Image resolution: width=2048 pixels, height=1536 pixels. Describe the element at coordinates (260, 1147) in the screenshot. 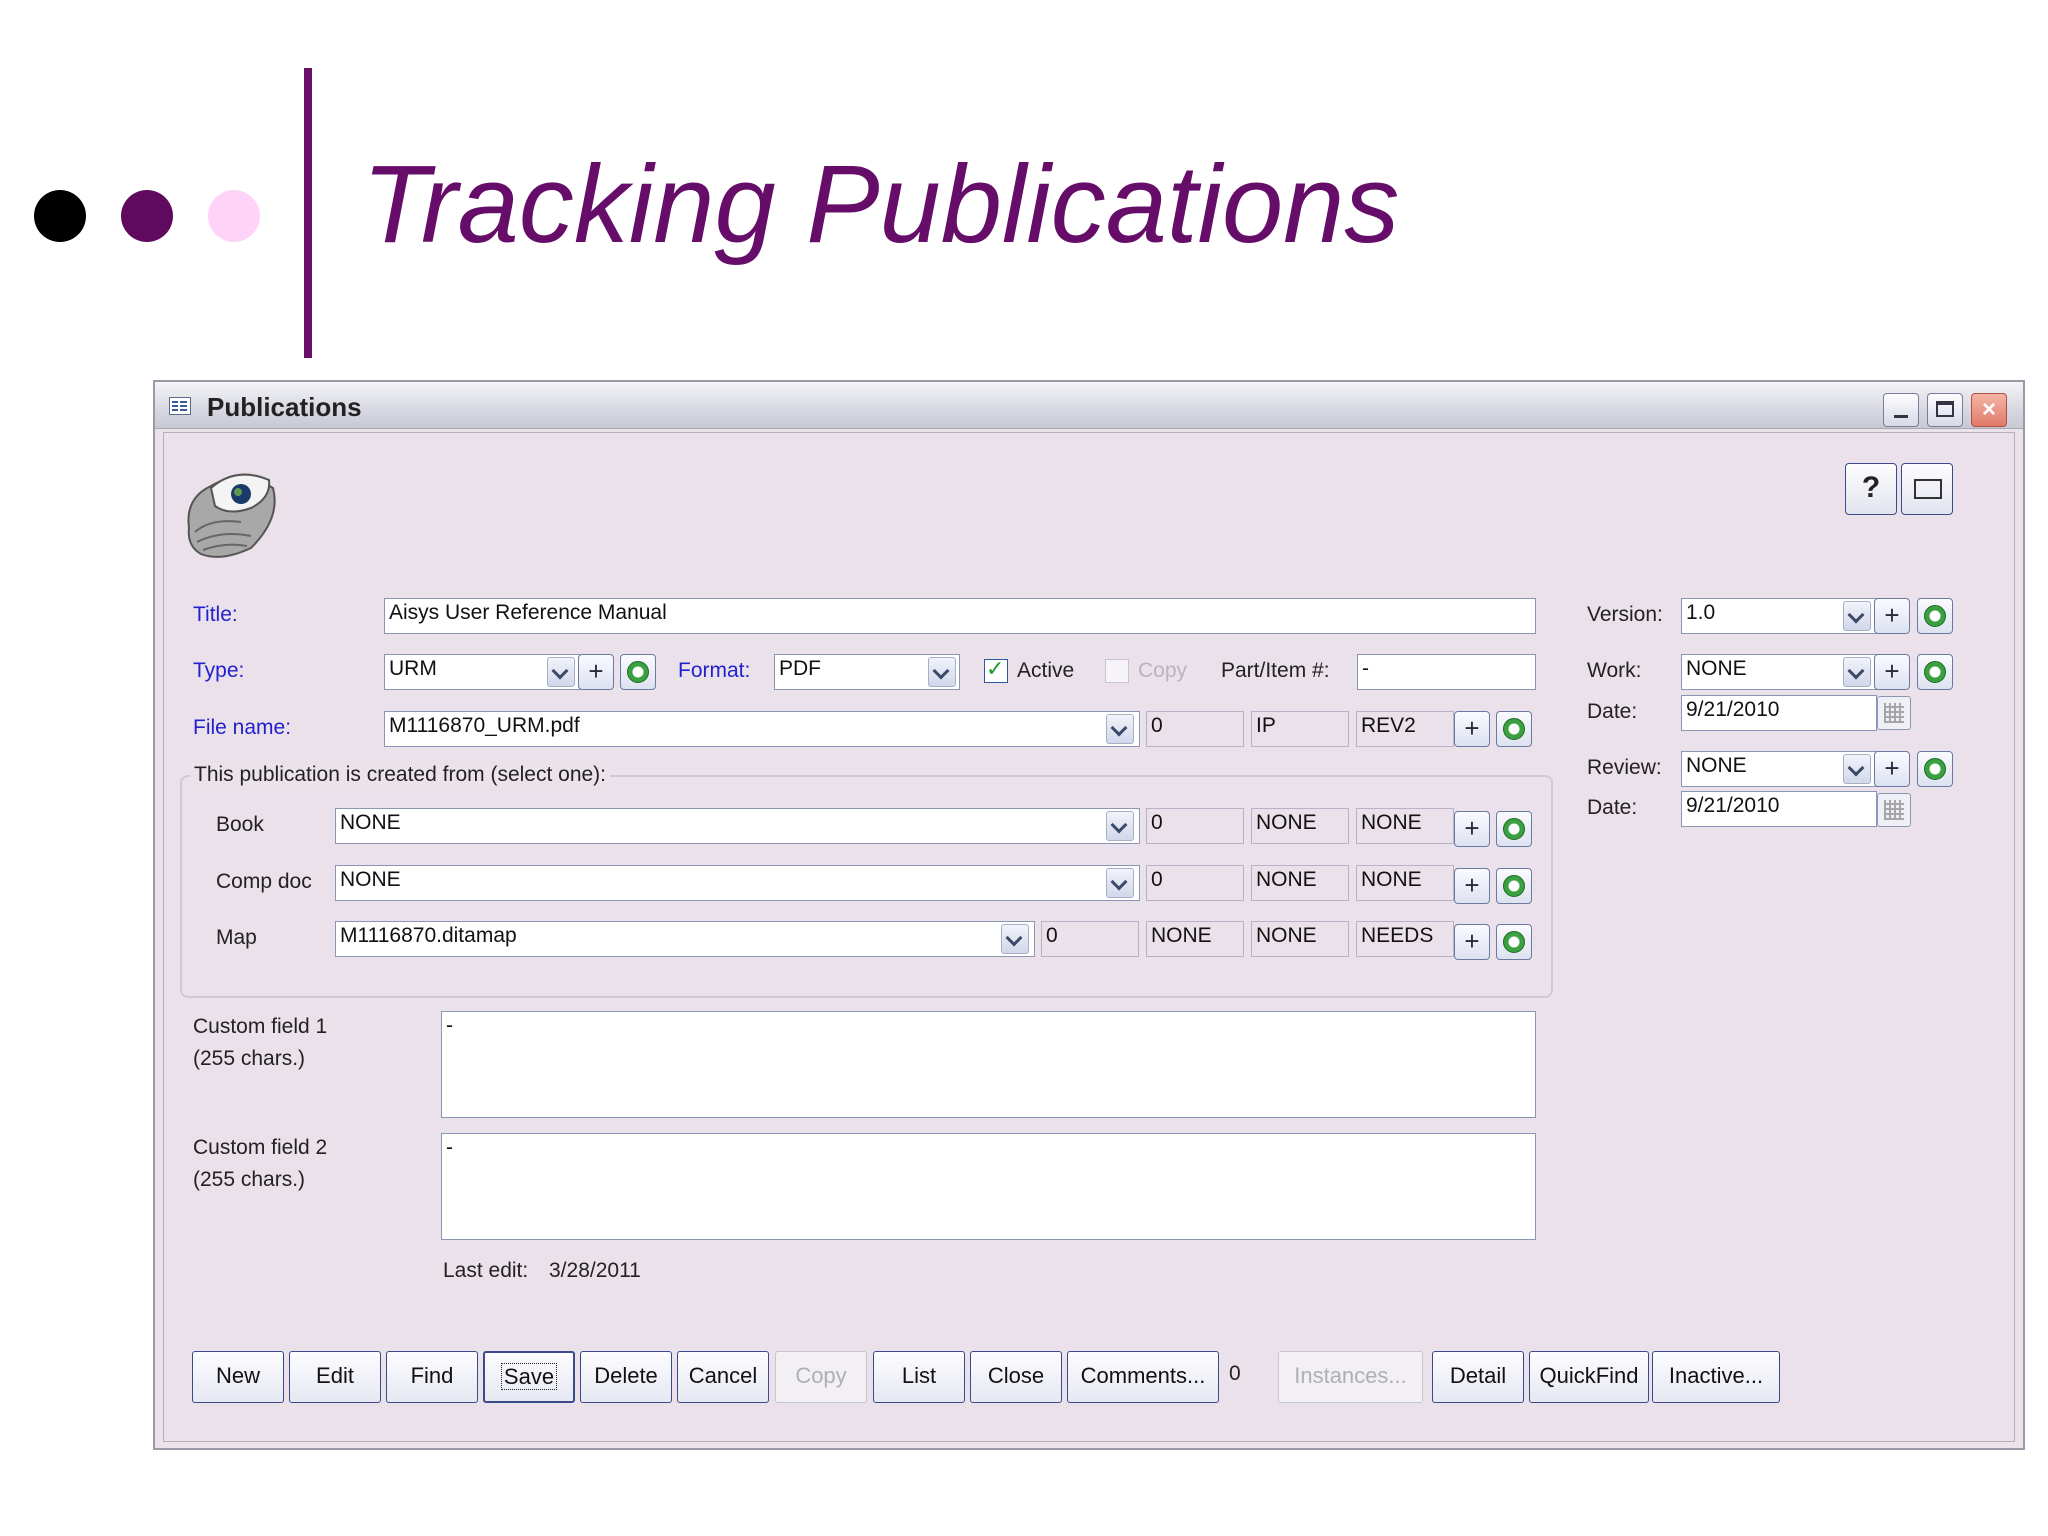

I see `custom2-label: Custom field 2` at that location.